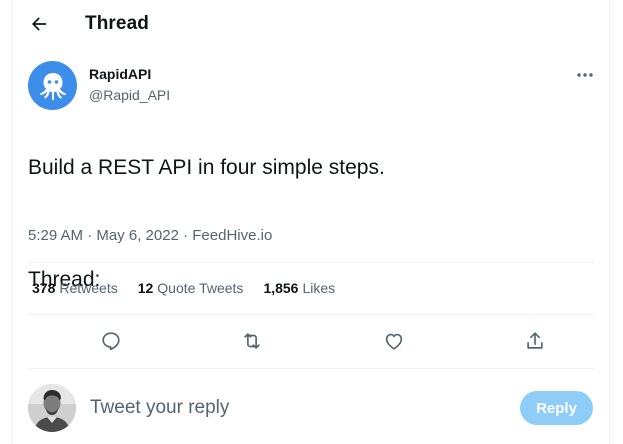 The height and width of the screenshot is (444, 623). I want to click on retweets-stat: 378 Retweets, so click(75, 290).